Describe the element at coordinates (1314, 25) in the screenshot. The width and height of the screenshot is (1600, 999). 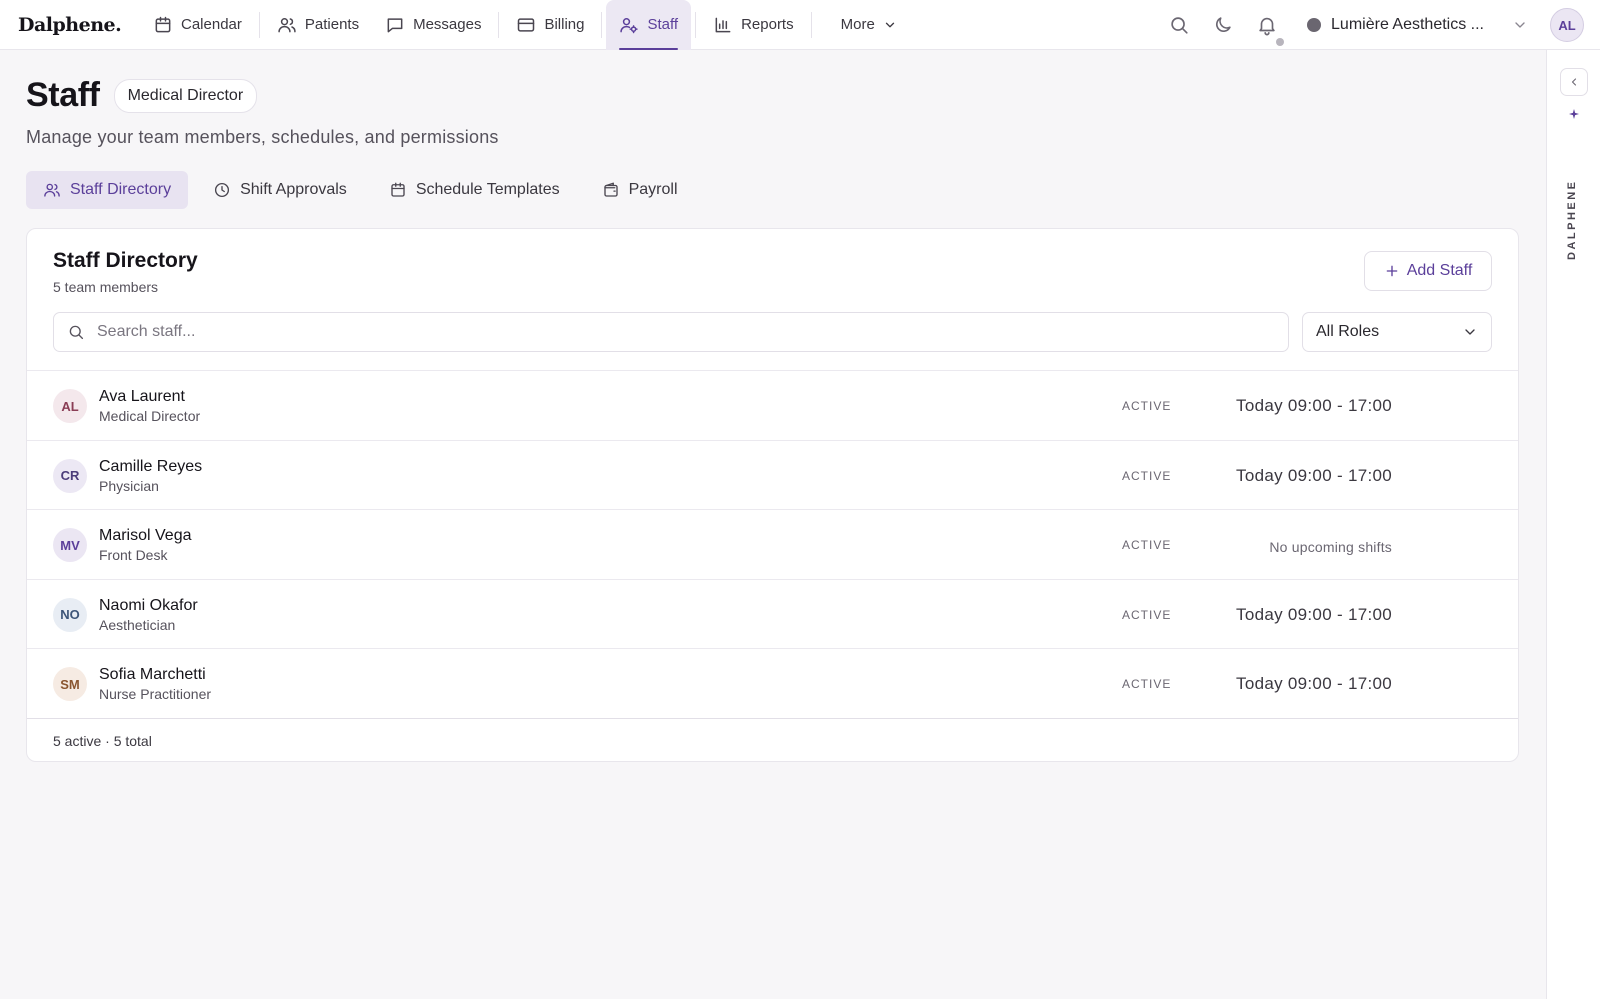
I see `clinic-status-dot` at that location.